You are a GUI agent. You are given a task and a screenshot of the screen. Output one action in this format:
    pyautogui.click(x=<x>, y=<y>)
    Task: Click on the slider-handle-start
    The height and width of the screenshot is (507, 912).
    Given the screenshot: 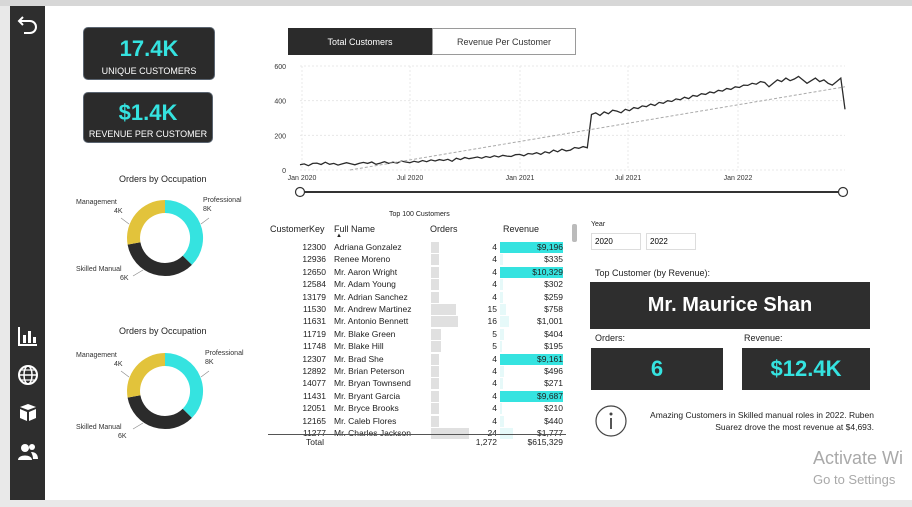 What is the action you would take?
    pyautogui.click(x=300, y=192)
    